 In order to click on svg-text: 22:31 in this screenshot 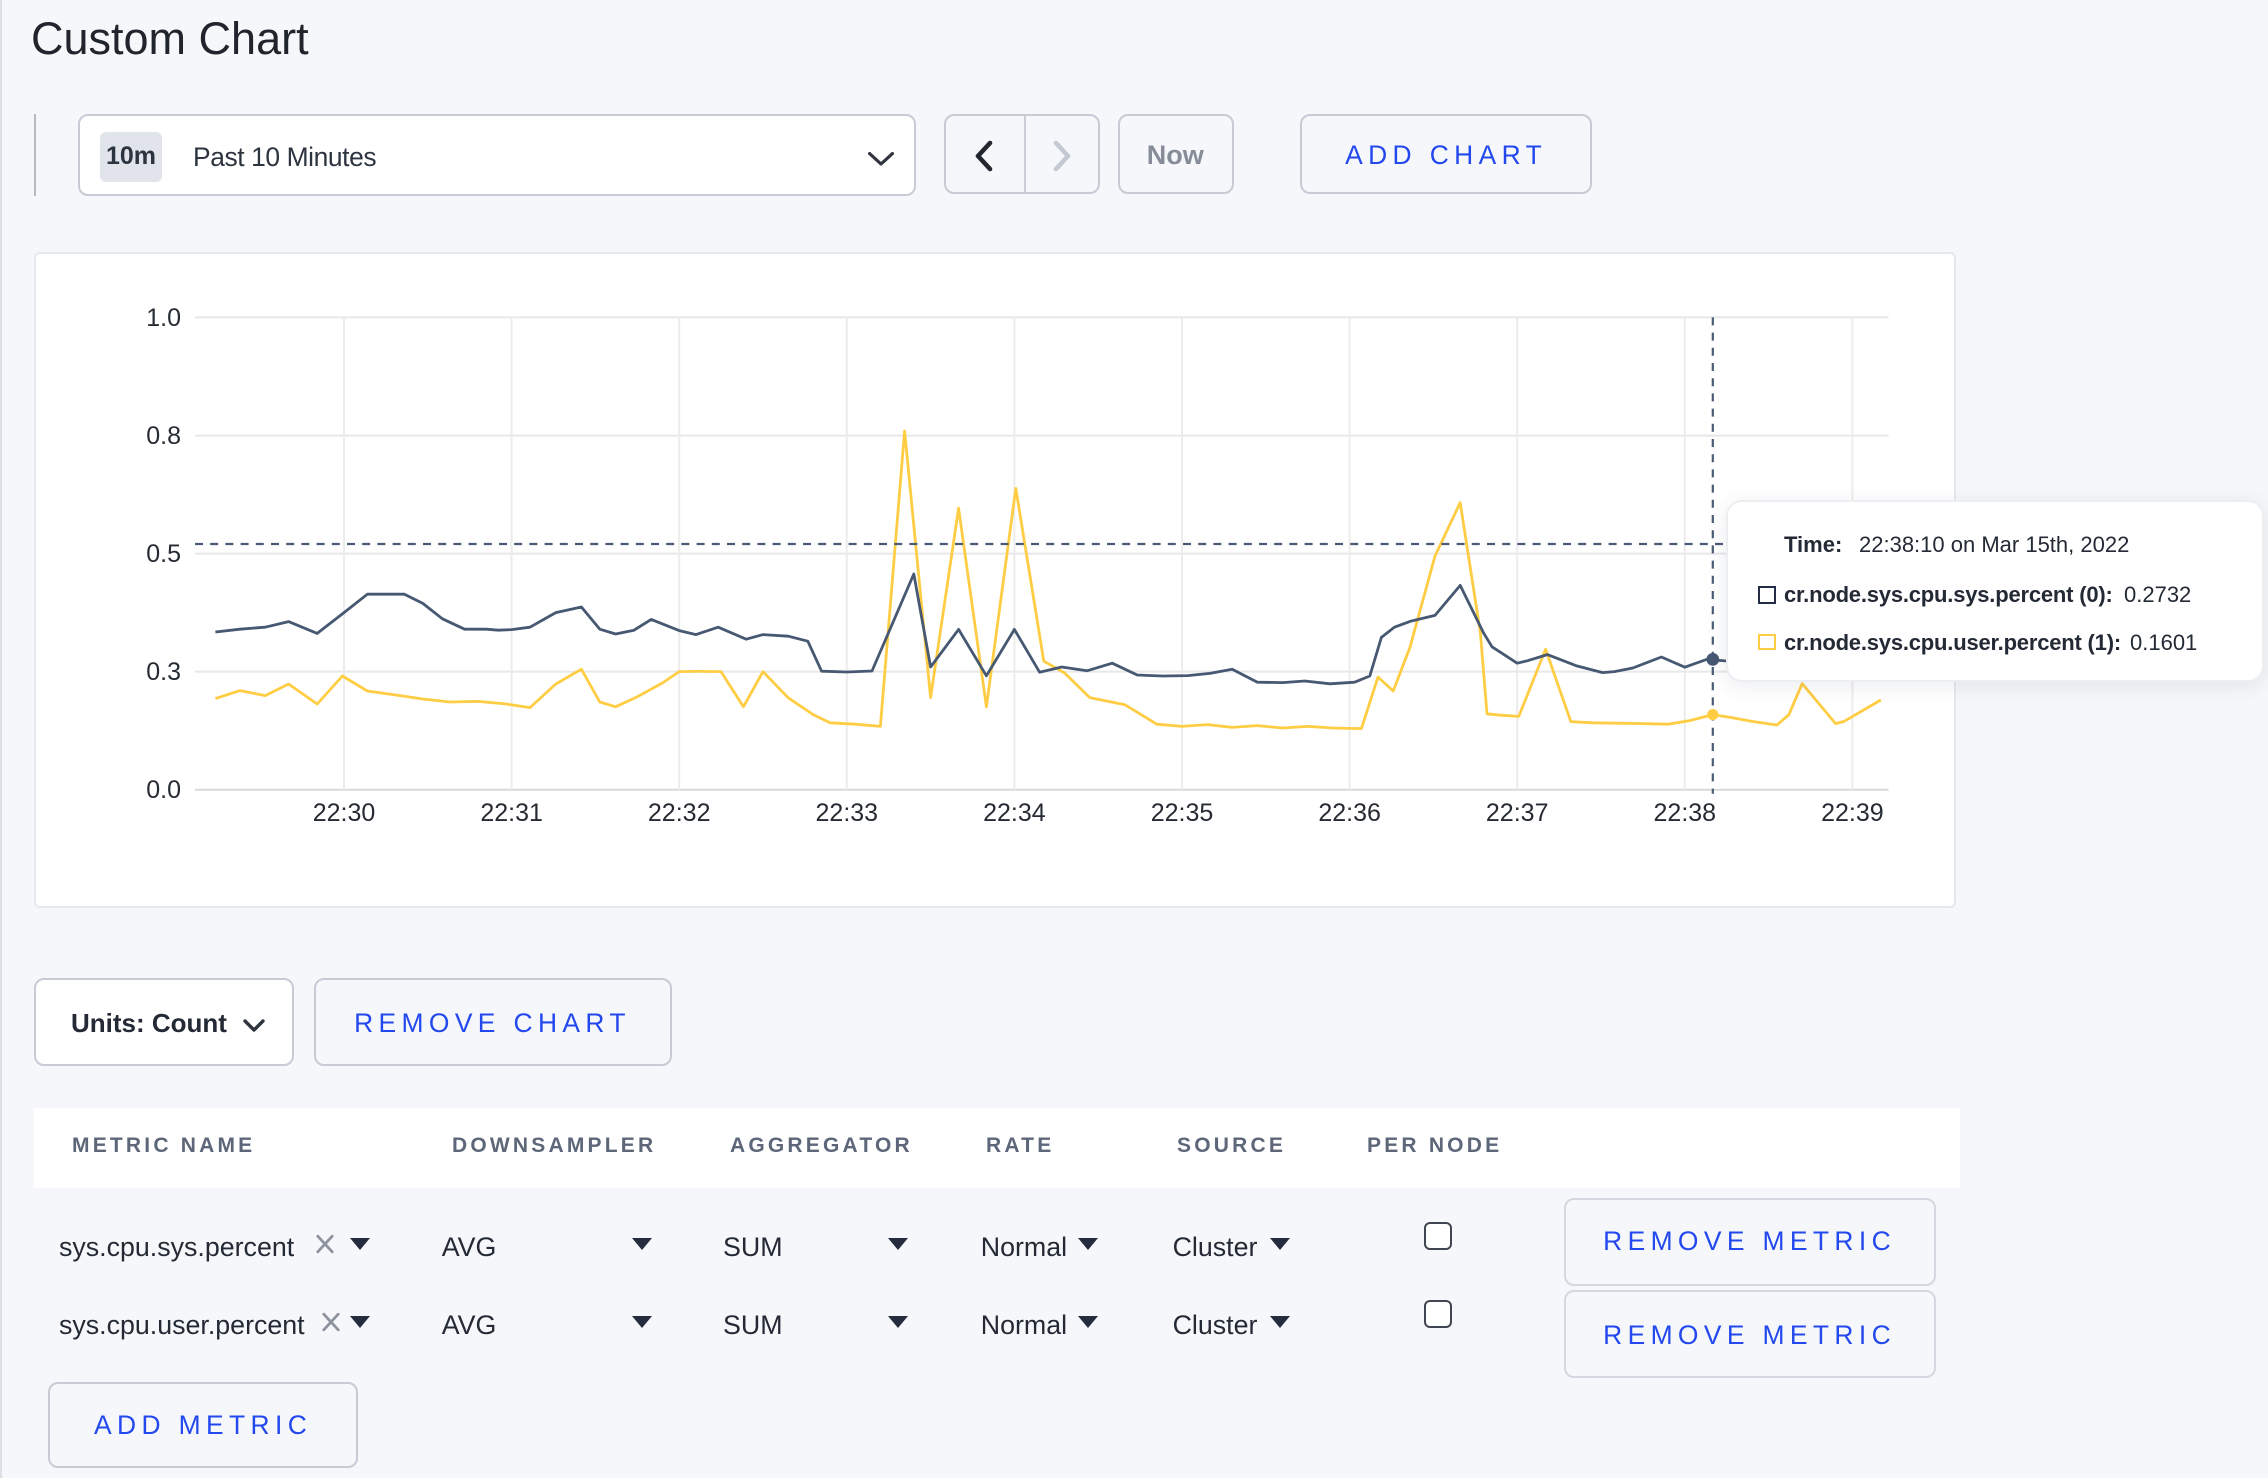, I will do `click(510, 813)`.